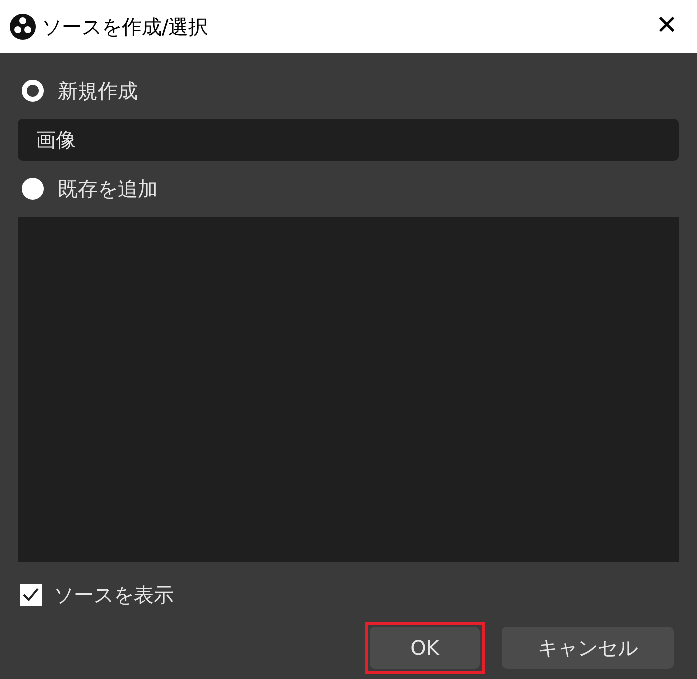 This screenshot has width=697, height=679. I want to click on close-button: ✕, so click(667, 26).